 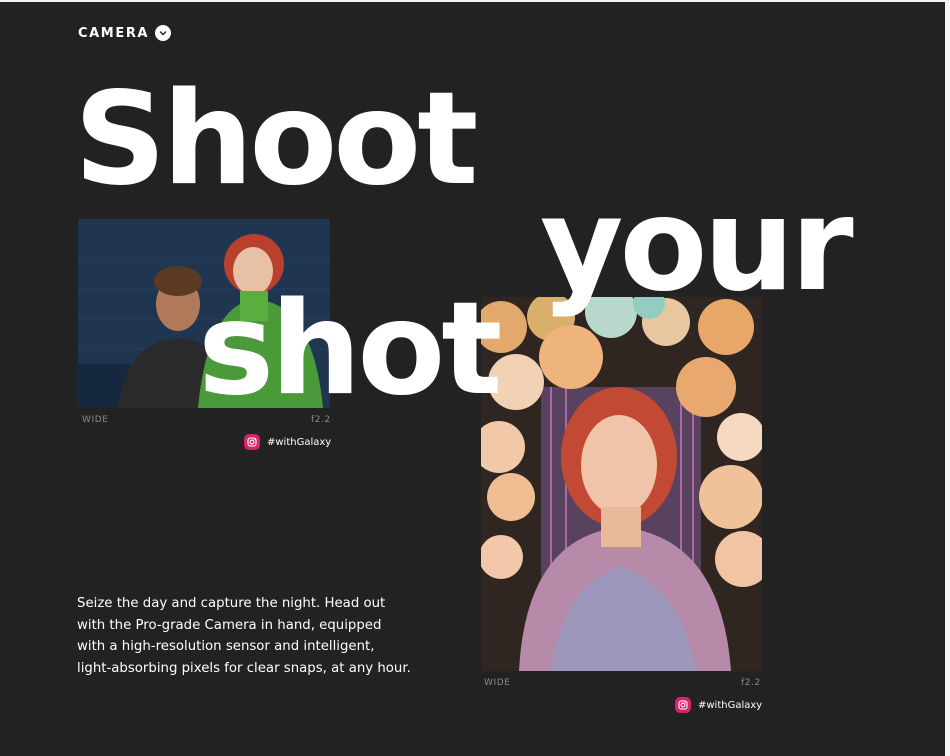 I want to click on photo-2-tag: #withGalaxy, so click(x=718, y=705).